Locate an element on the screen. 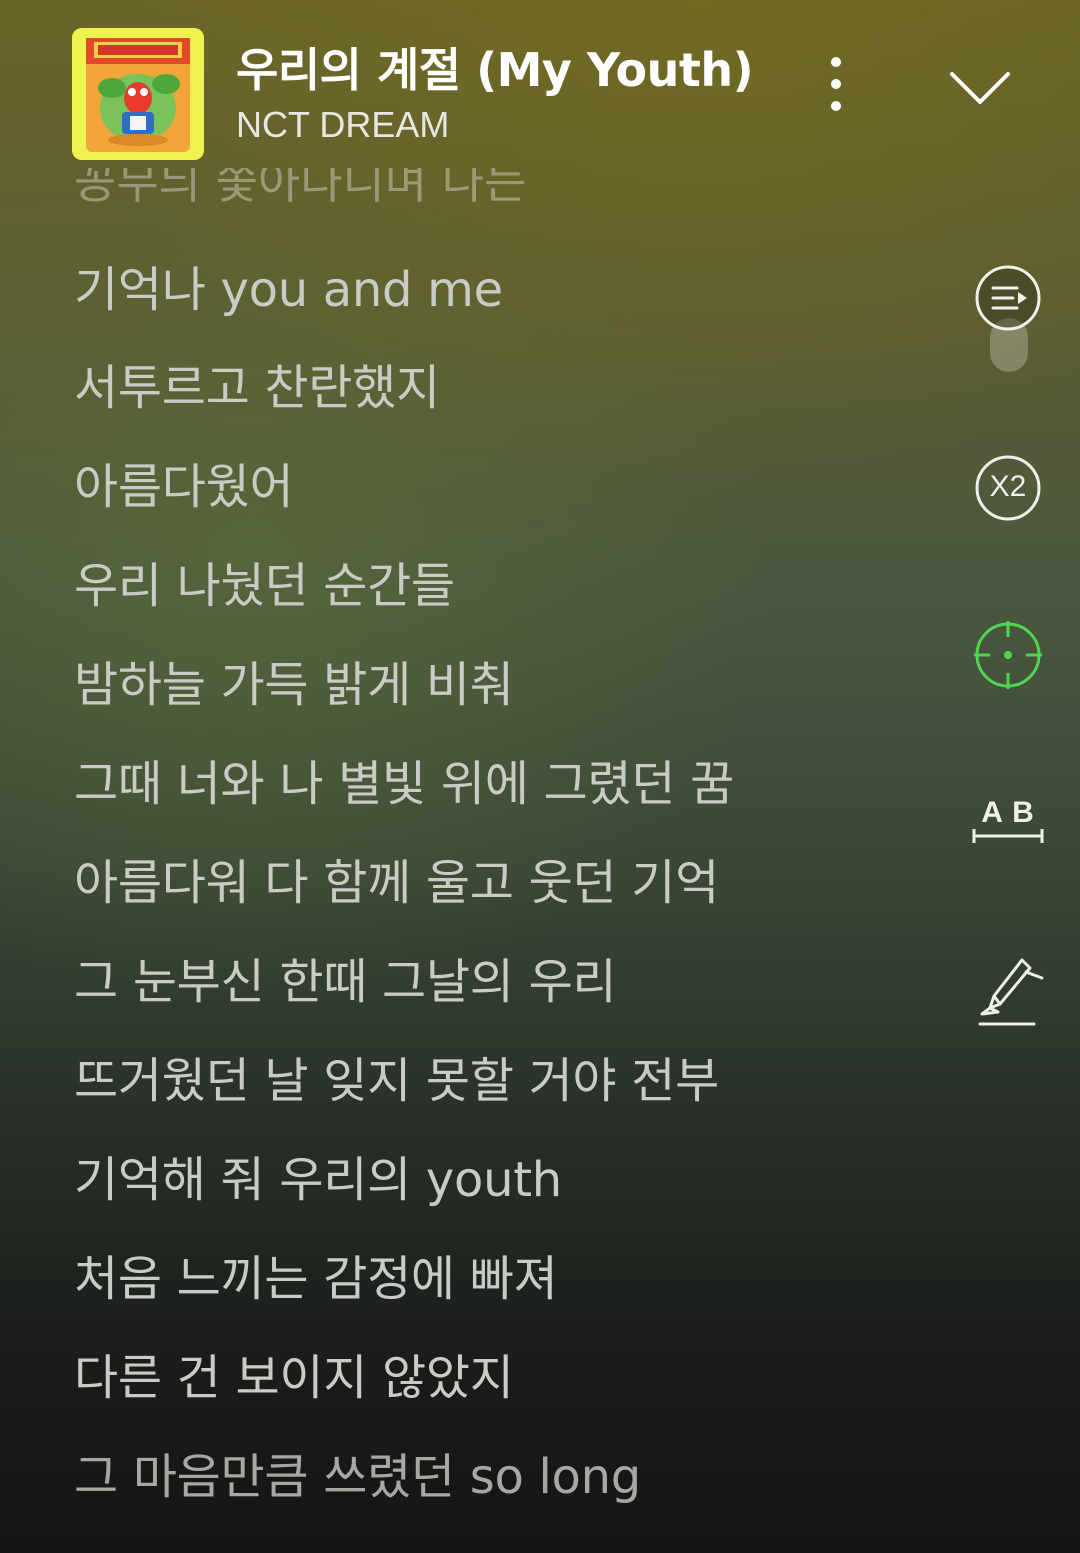 This screenshot has height=1553, width=1080. lyric-line-partial: 꽁무늬 쫓아다니며 나는 is located at coordinates (304, 186).